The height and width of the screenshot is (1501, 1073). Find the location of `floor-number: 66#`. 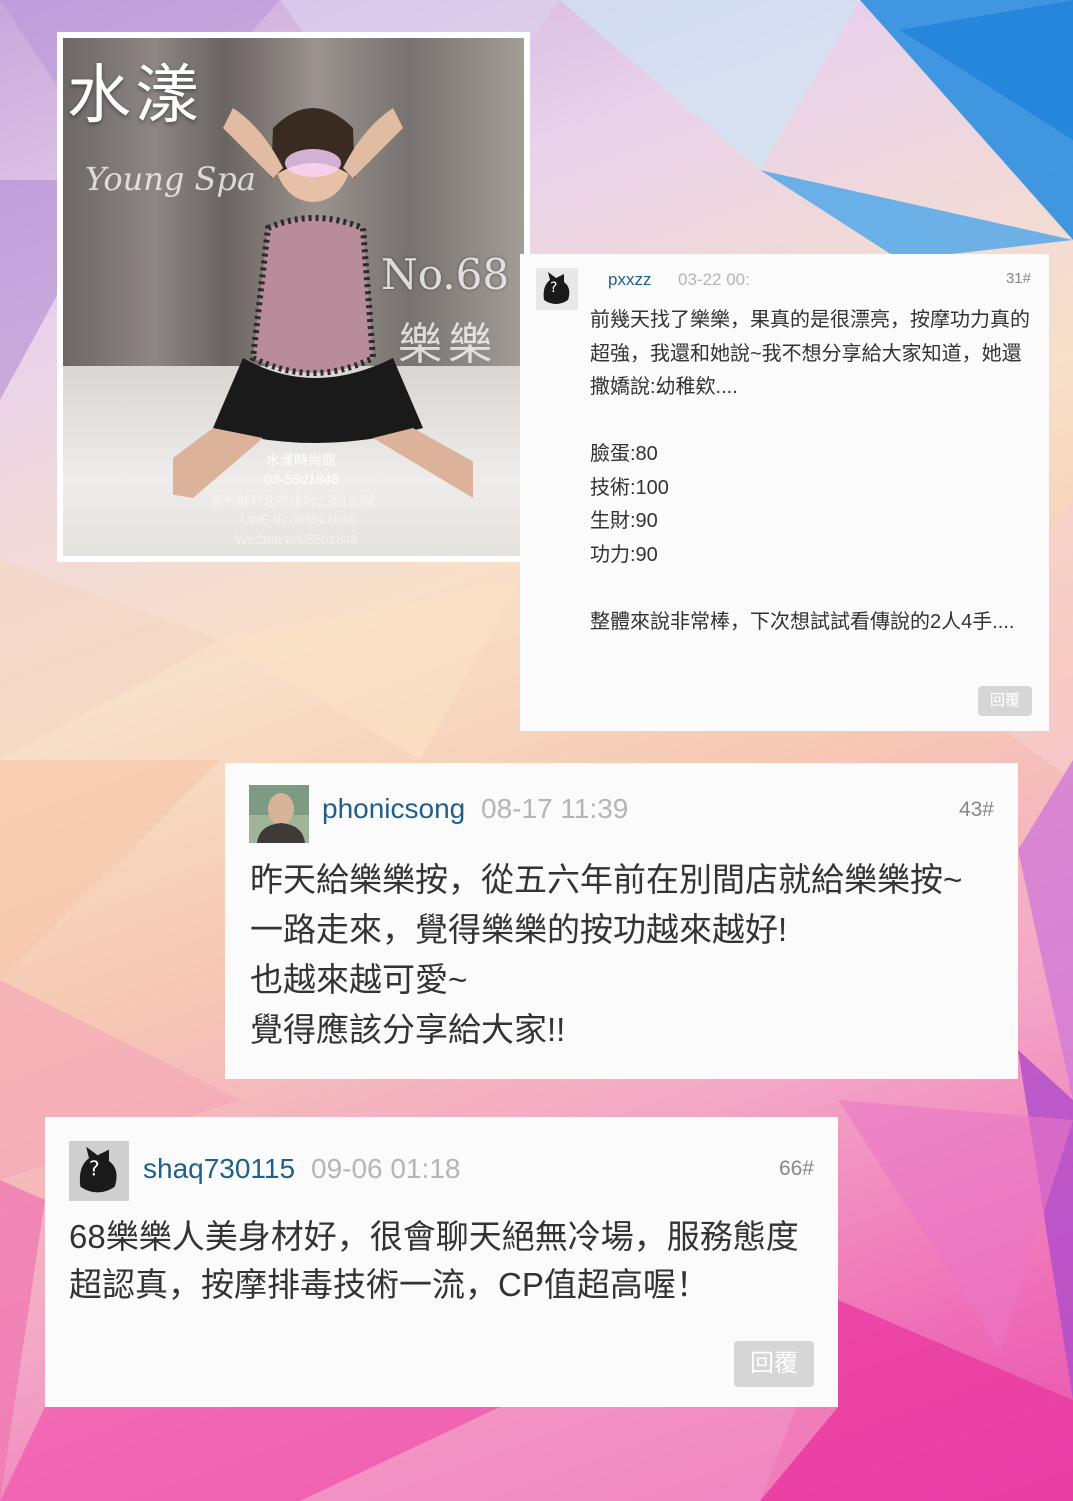

floor-number: 66# is located at coordinates (796, 1168).